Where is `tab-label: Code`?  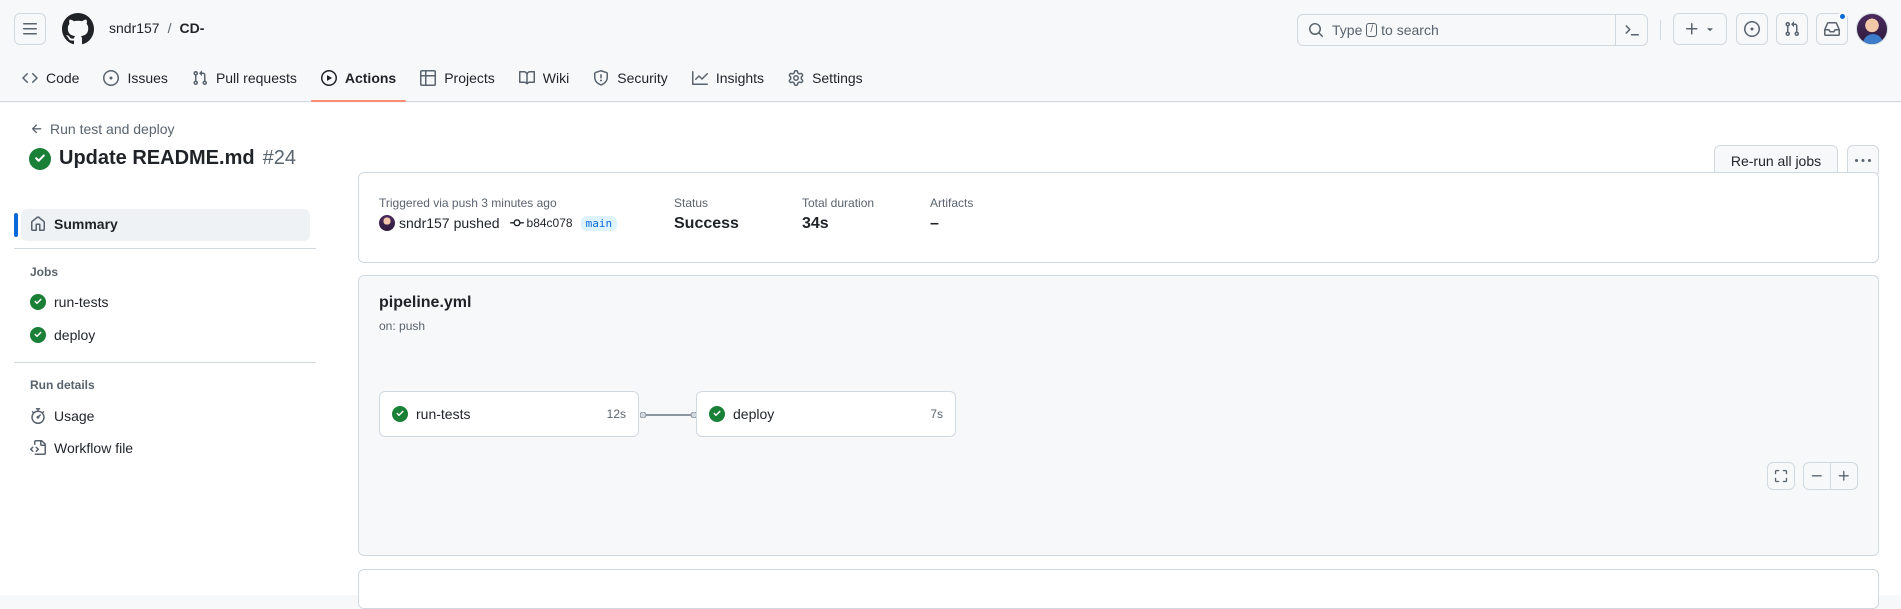 tab-label: Code is located at coordinates (63, 78).